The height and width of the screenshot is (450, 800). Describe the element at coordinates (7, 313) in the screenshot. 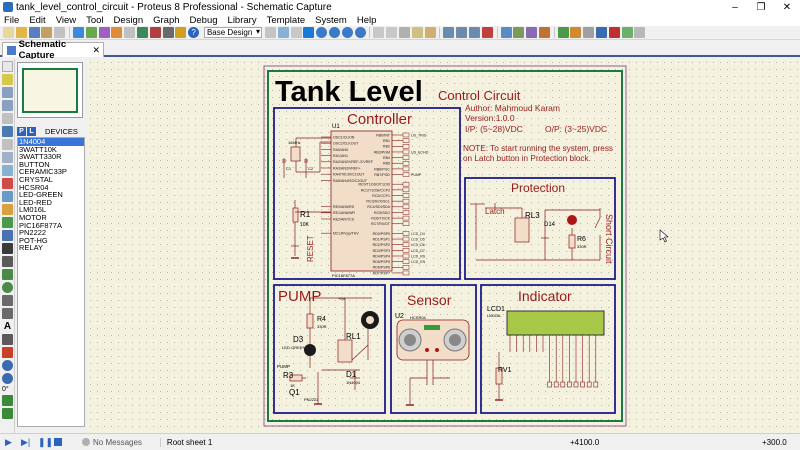

I see `2d-path-icon` at that location.